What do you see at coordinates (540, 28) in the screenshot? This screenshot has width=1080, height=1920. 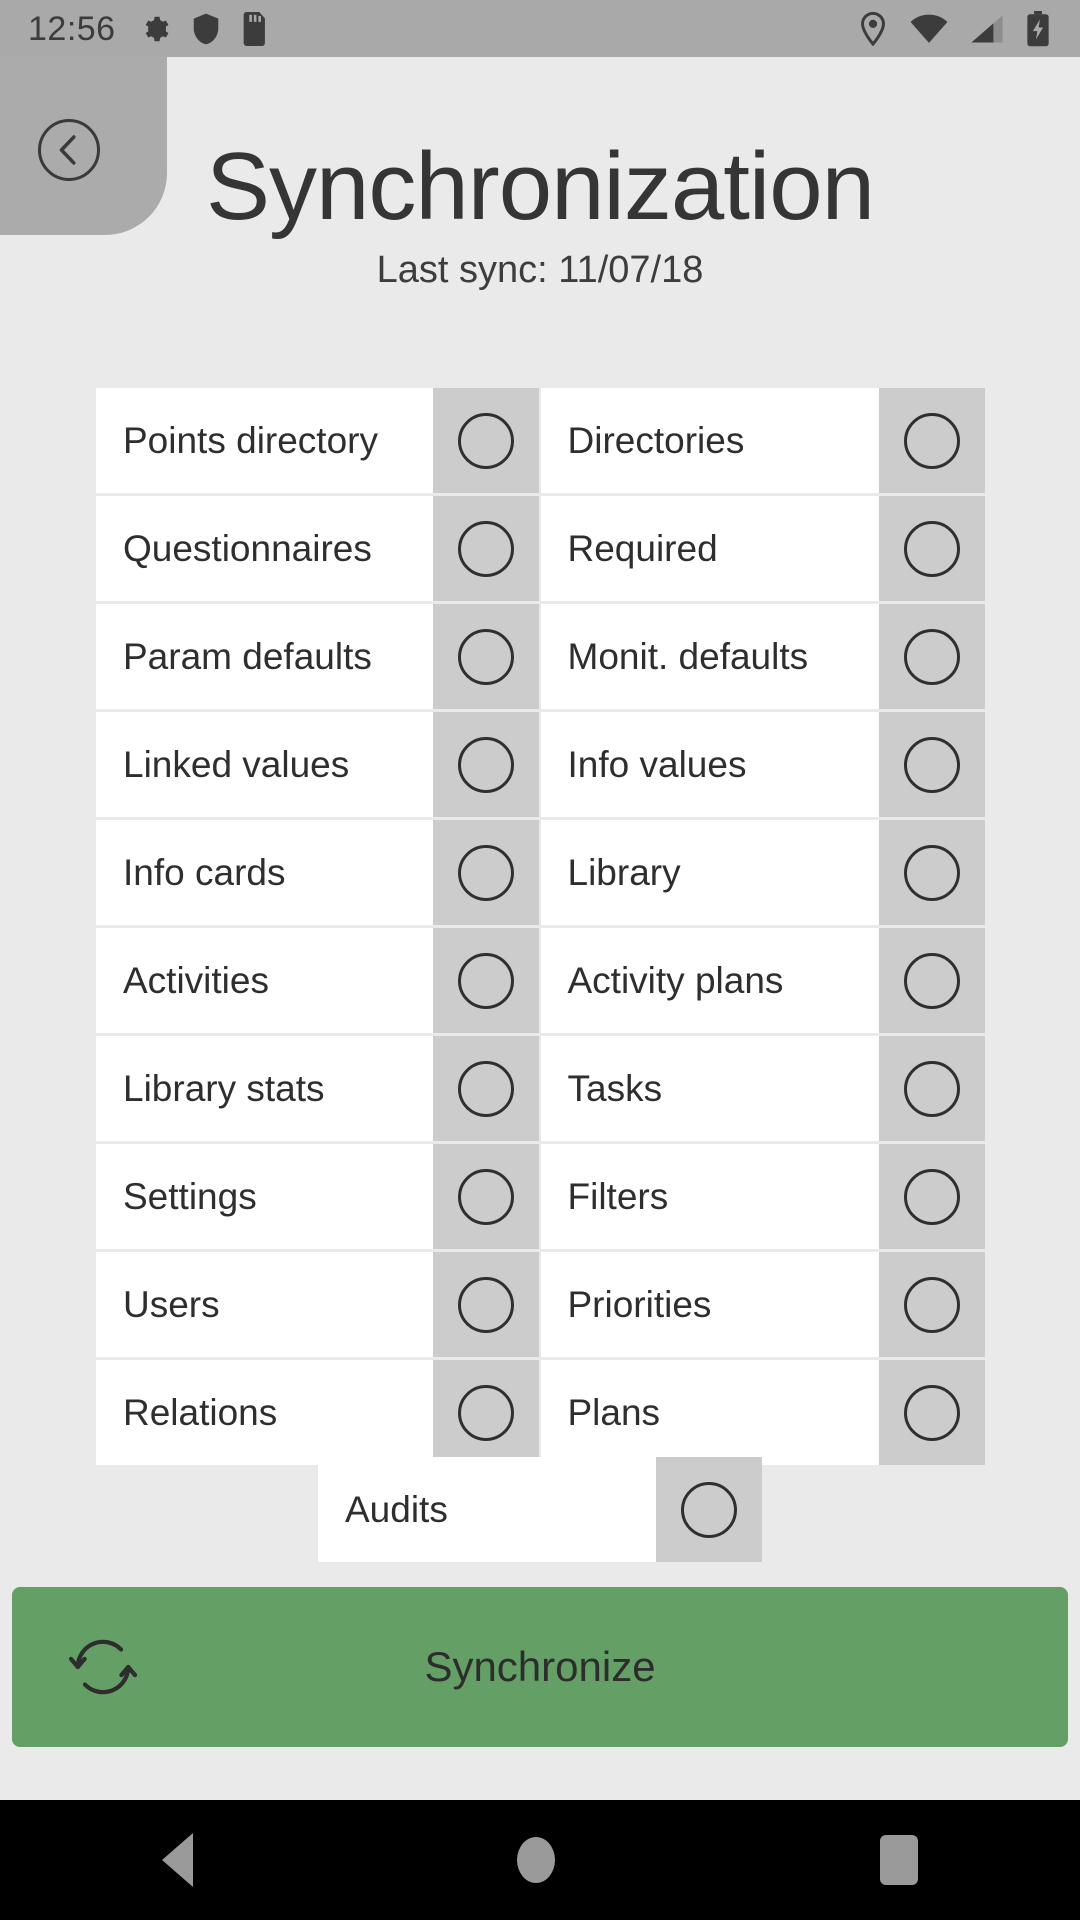 I see `status-bar: 12:56` at bounding box center [540, 28].